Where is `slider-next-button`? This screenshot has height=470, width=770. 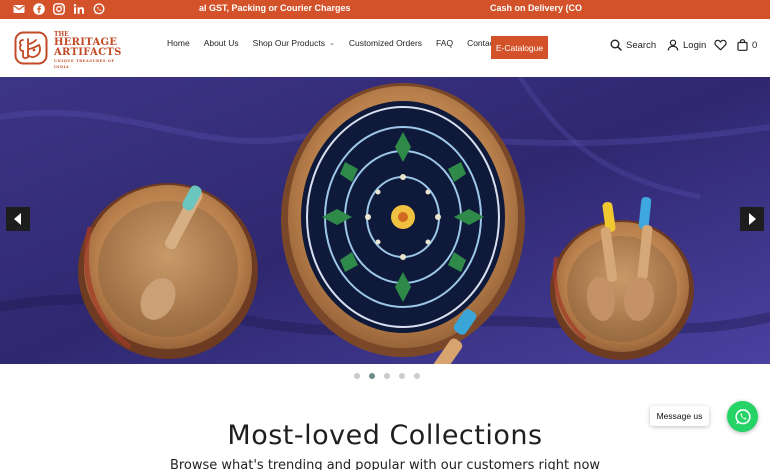 slider-next-button is located at coordinates (752, 219).